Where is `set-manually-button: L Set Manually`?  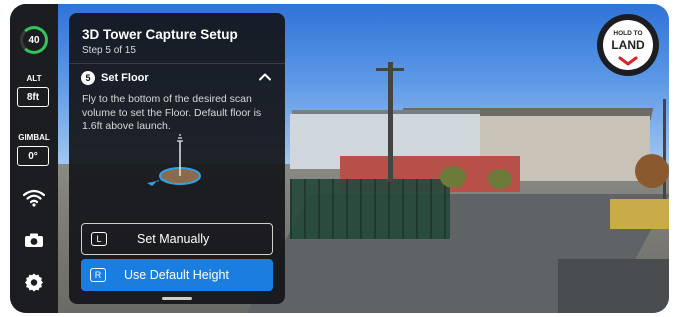 set-manually-button: L Set Manually is located at coordinates (177, 239).